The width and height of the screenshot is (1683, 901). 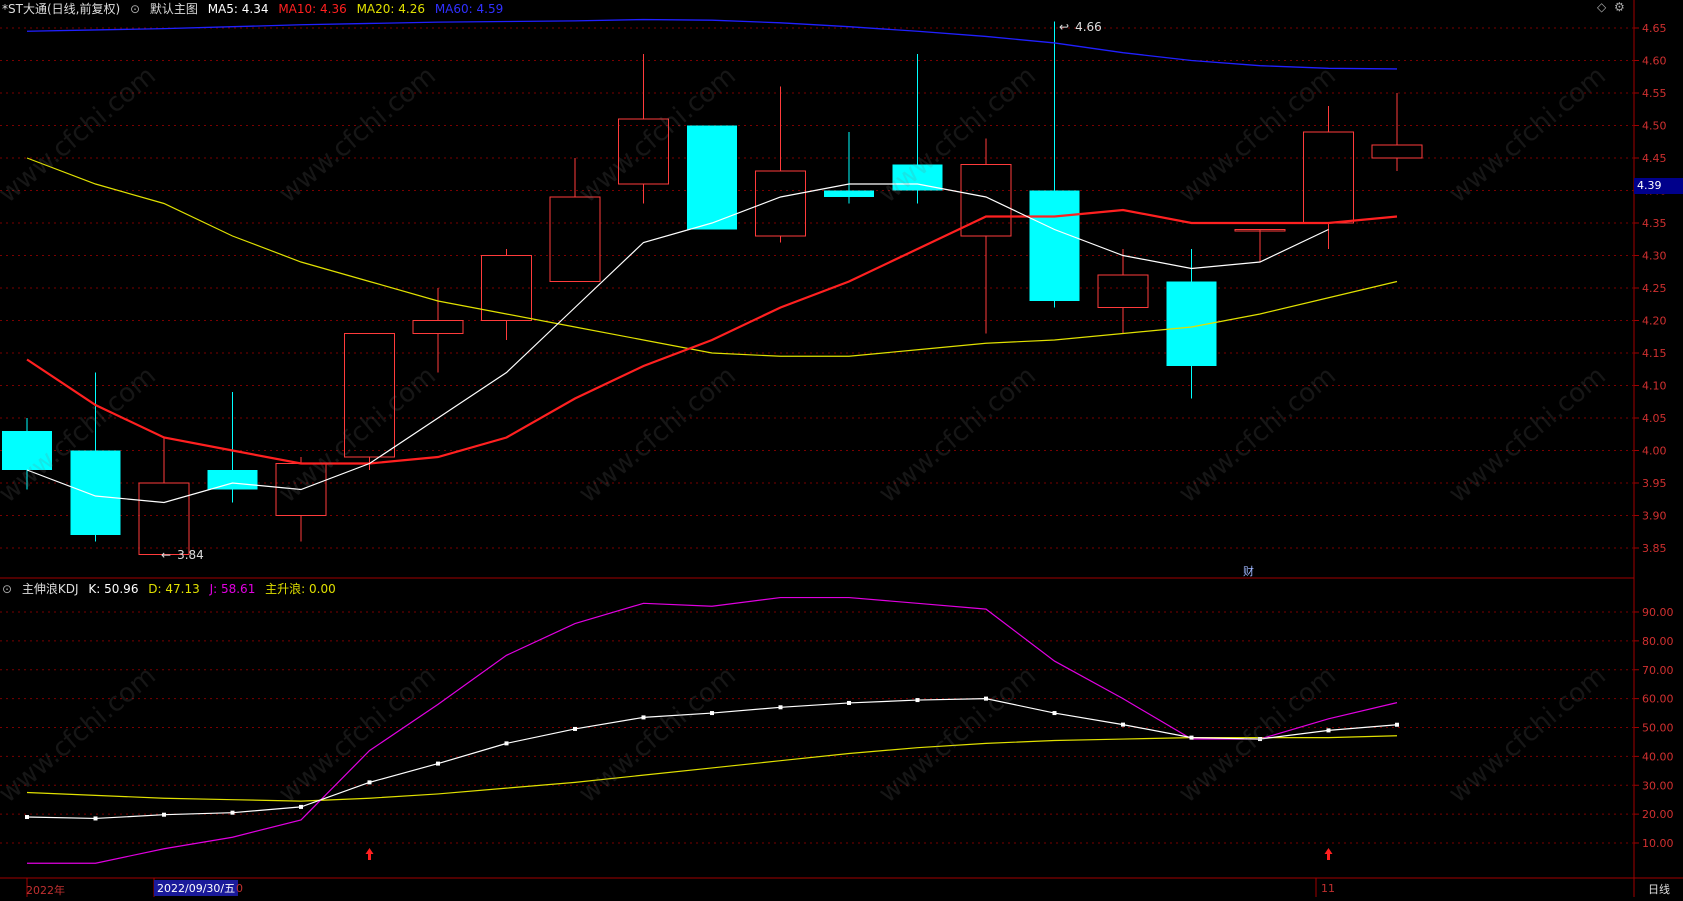 I want to click on kdj-tick-label: 60.00, so click(x=1658, y=699).